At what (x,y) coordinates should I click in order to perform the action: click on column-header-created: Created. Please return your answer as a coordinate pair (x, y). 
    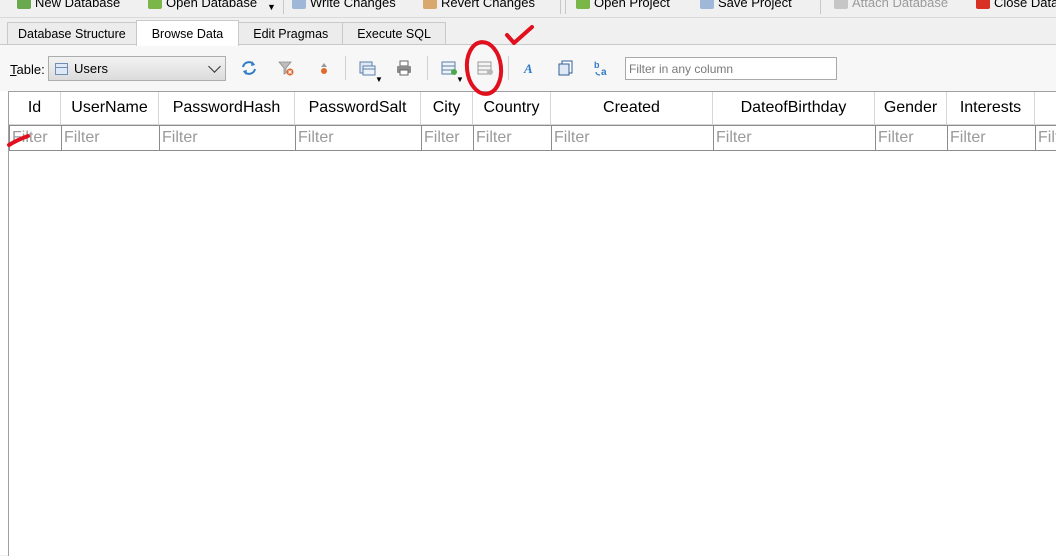
    Looking at the image, I should click on (632, 108).